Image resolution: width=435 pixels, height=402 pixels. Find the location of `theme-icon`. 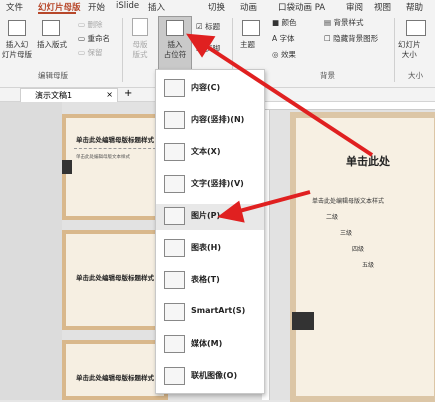

theme-icon is located at coordinates (251, 28).